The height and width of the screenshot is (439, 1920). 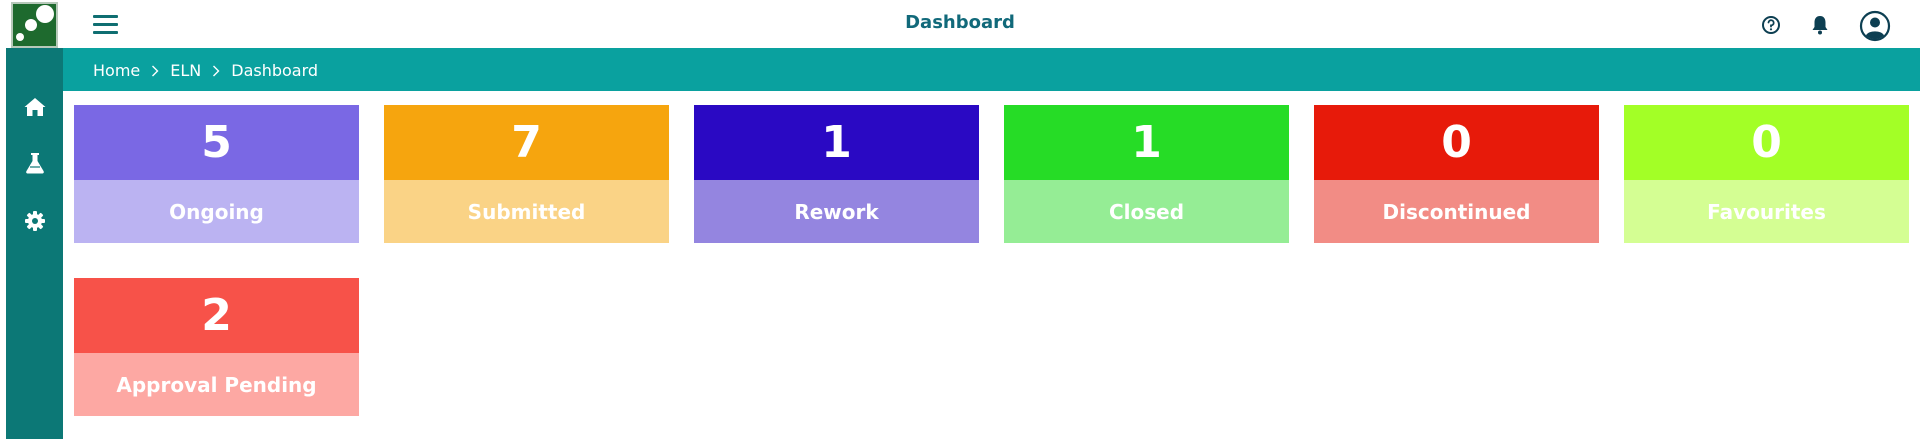 I want to click on tile-submitted: 7 Submitted, so click(x=526, y=174).